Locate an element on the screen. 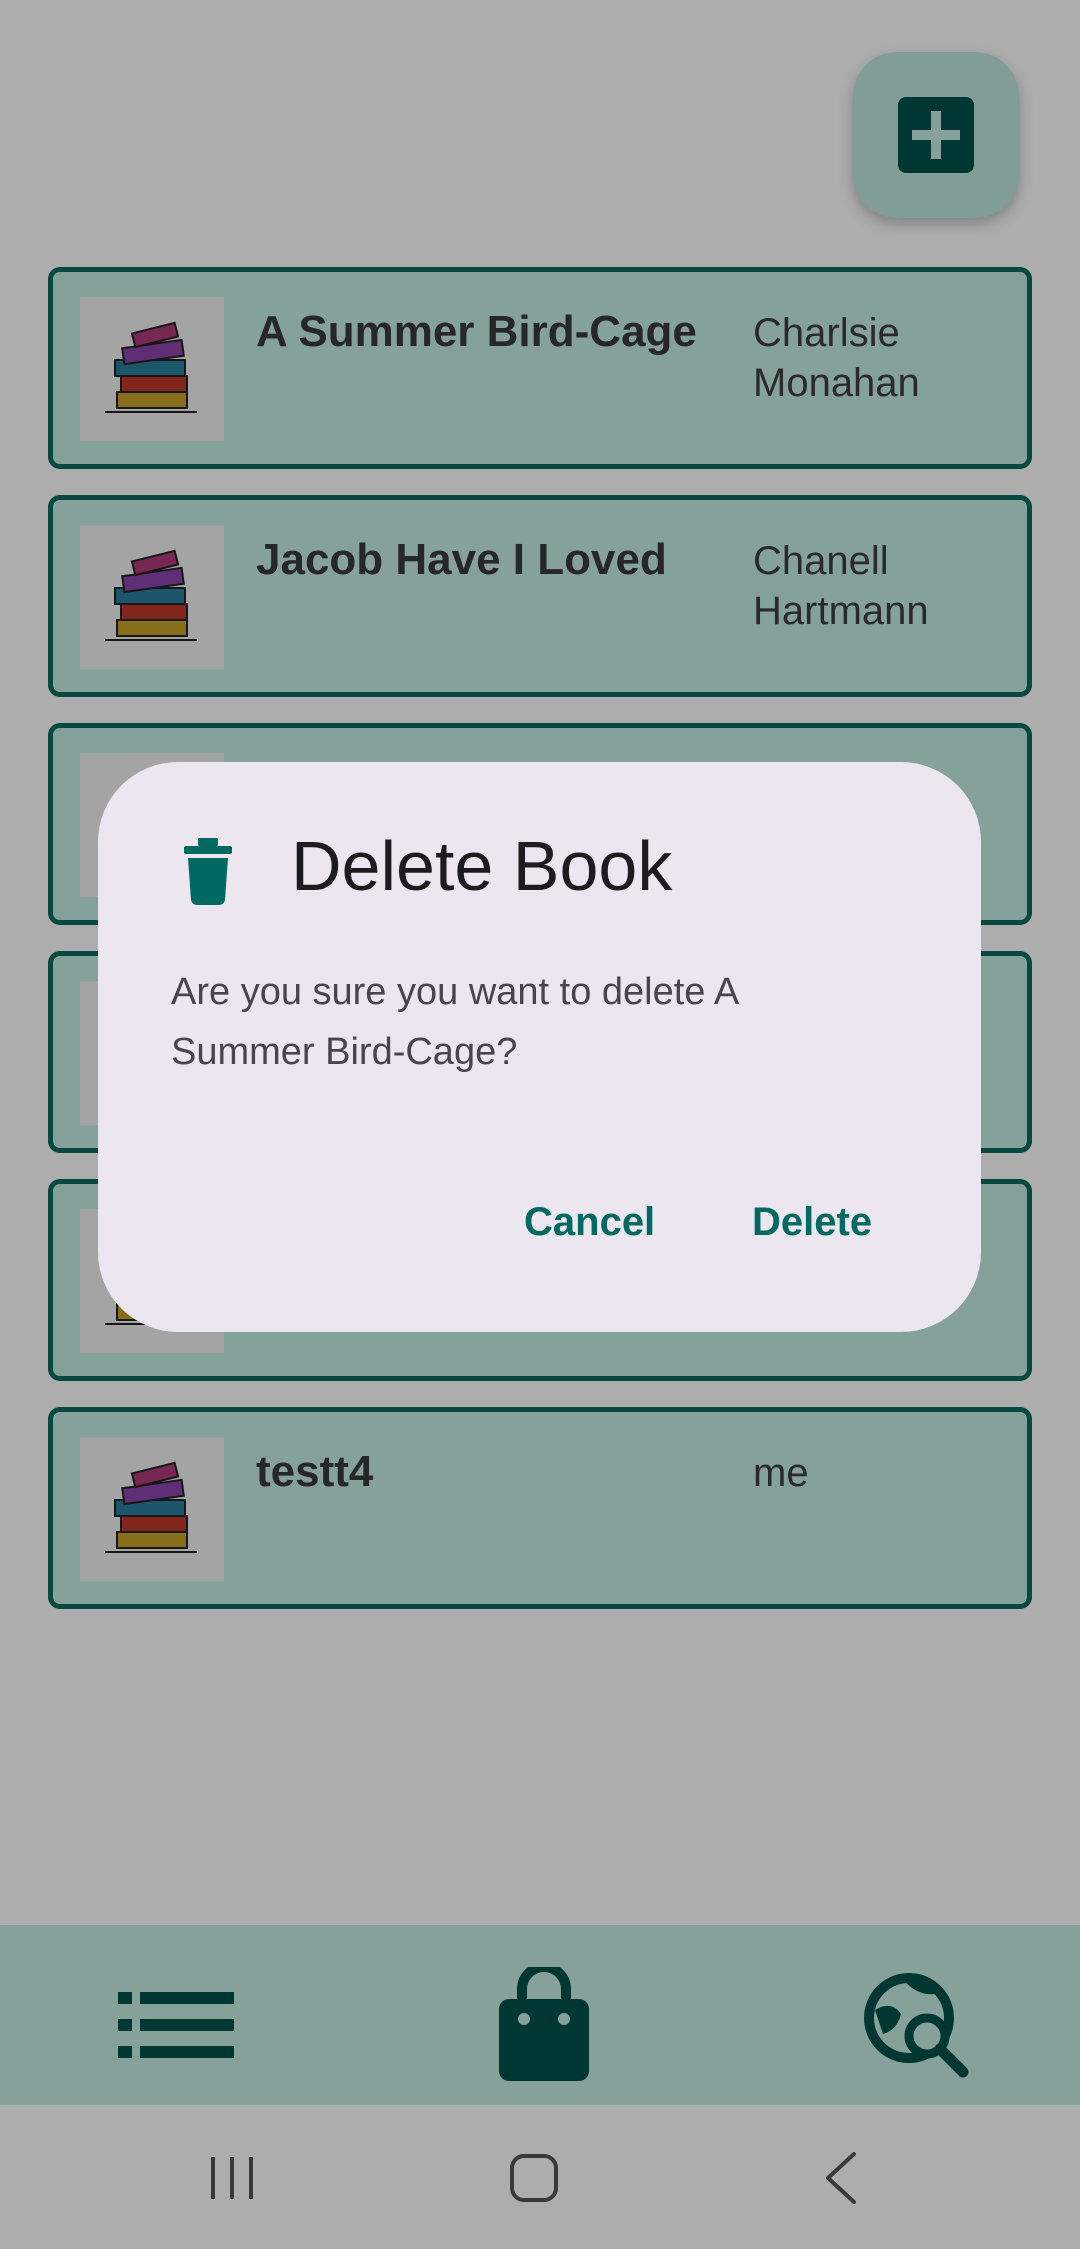 The width and height of the screenshot is (1080, 2249). cancel-button: Cancel is located at coordinates (589, 1222).